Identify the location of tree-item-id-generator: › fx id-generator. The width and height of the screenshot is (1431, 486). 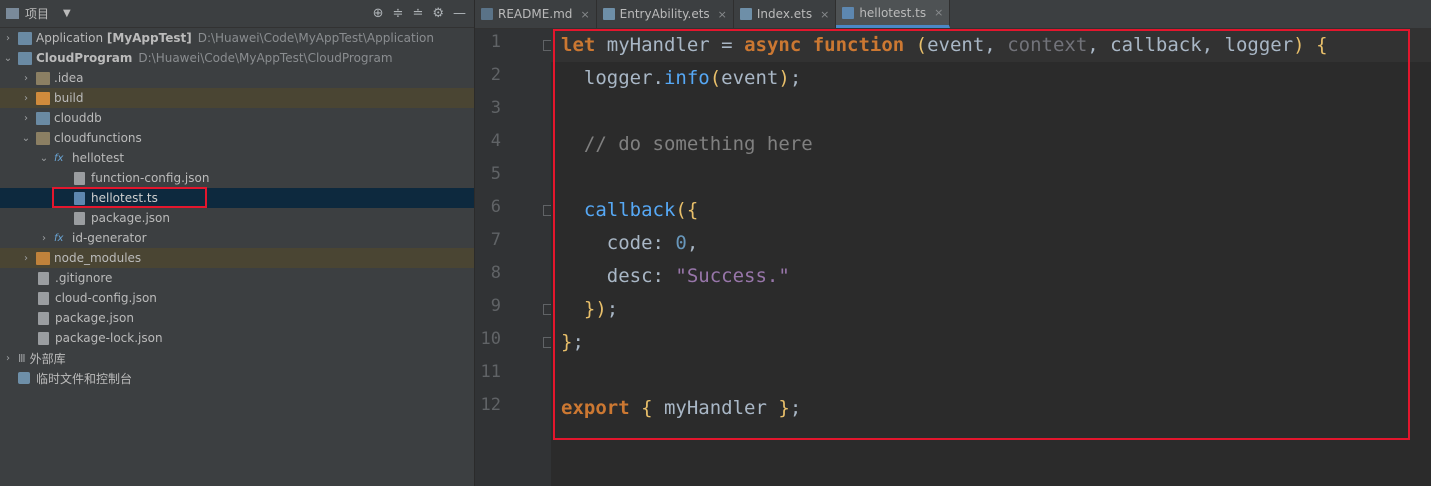
(237, 238).